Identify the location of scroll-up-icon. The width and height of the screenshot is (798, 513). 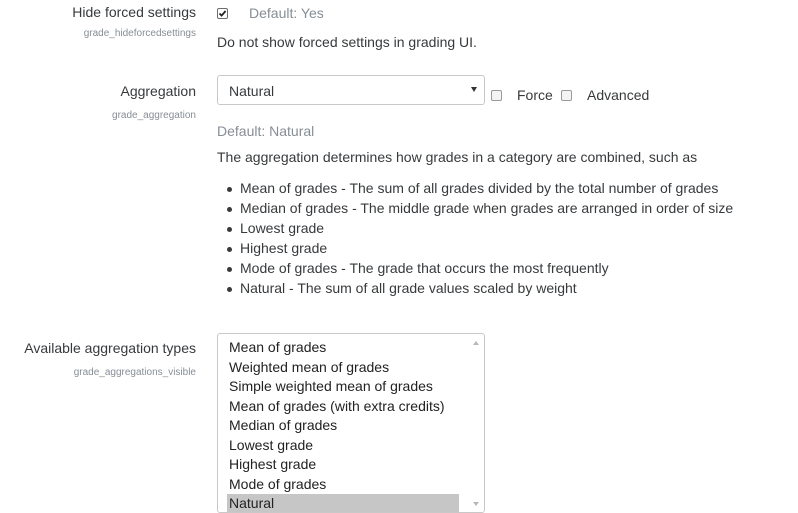
(476, 343).